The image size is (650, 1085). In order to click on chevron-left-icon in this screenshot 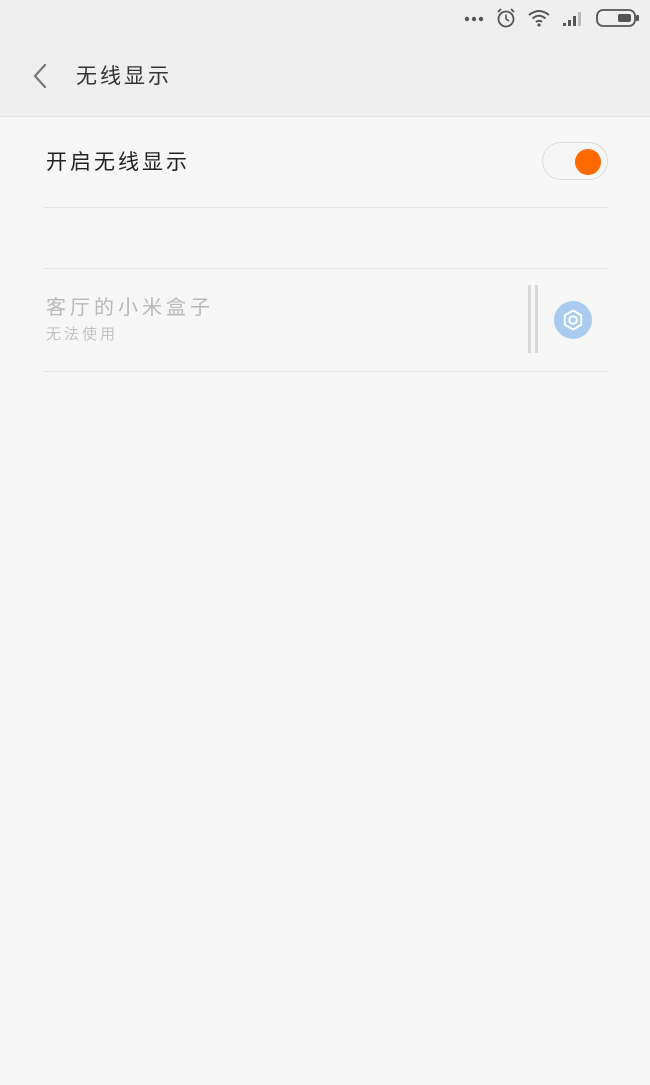, I will do `click(40, 76)`.